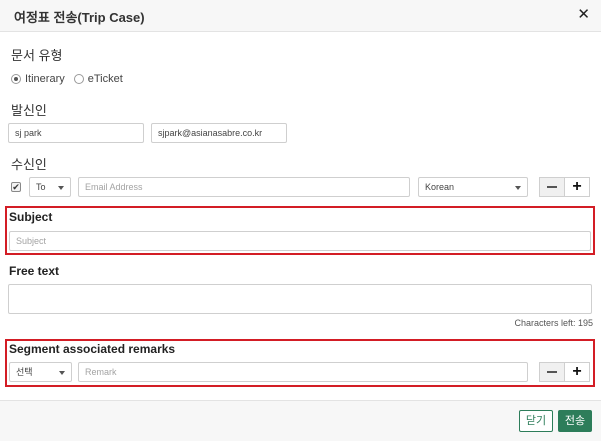  I want to click on remark-input: Remark, so click(303, 372).